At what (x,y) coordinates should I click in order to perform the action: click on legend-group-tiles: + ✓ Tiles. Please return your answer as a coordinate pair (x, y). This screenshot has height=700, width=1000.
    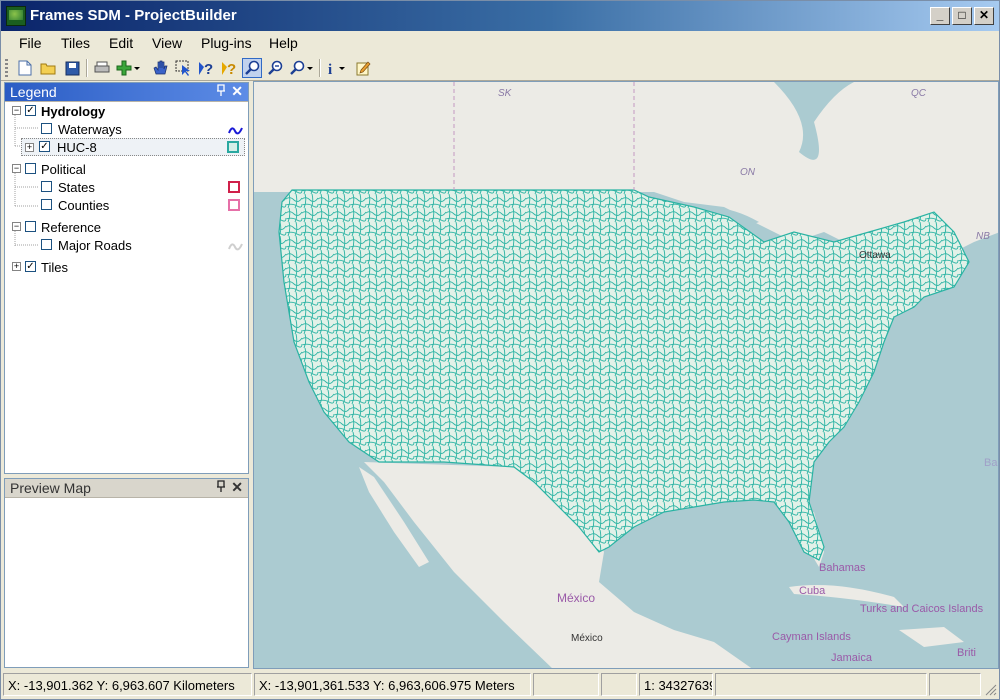
    Looking at the image, I should click on (126, 268).